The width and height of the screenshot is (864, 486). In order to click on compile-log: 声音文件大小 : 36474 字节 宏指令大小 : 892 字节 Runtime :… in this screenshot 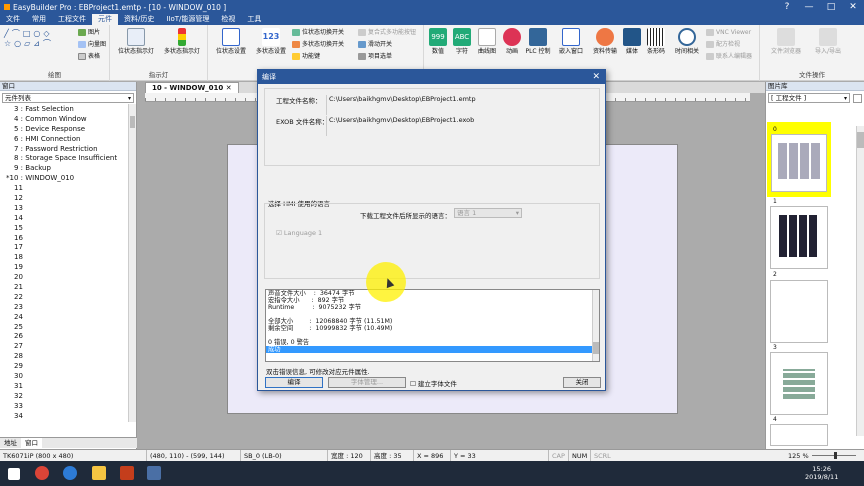, I will do `click(432, 325)`.